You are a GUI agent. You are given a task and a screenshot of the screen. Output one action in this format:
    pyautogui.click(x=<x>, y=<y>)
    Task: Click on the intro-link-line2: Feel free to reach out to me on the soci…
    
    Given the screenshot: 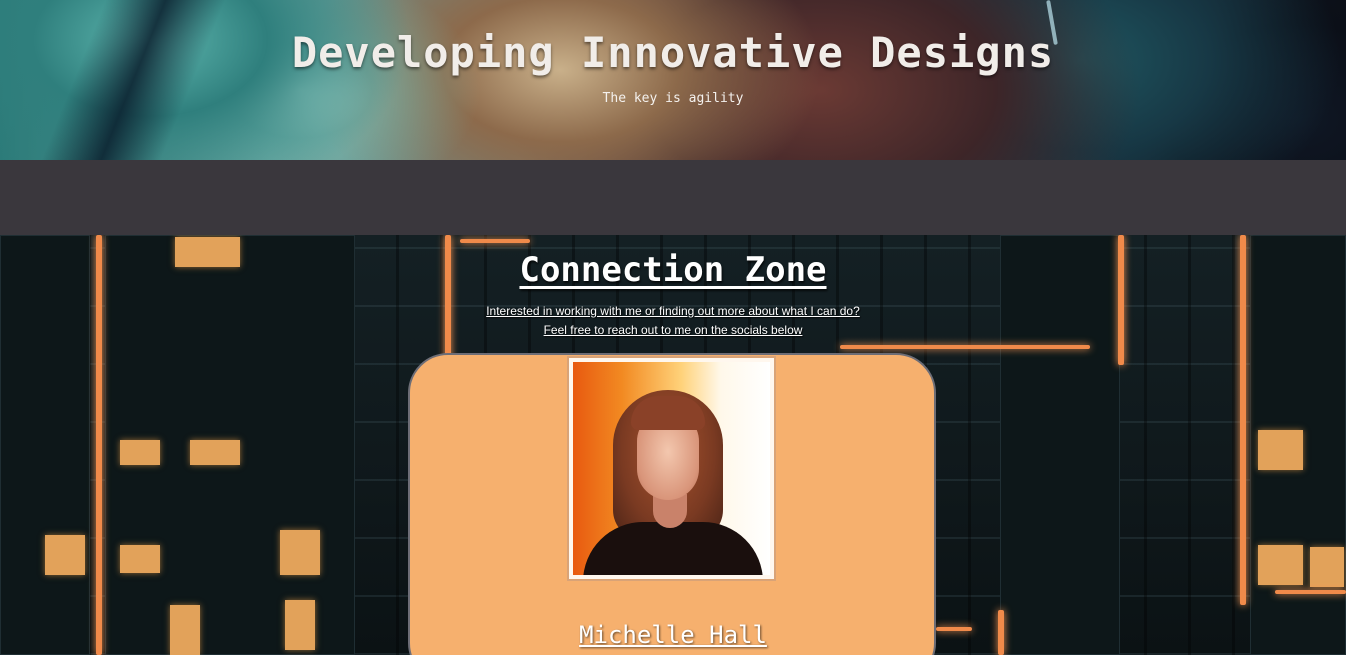 What is the action you would take?
    pyautogui.click(x=673, y=330)
    